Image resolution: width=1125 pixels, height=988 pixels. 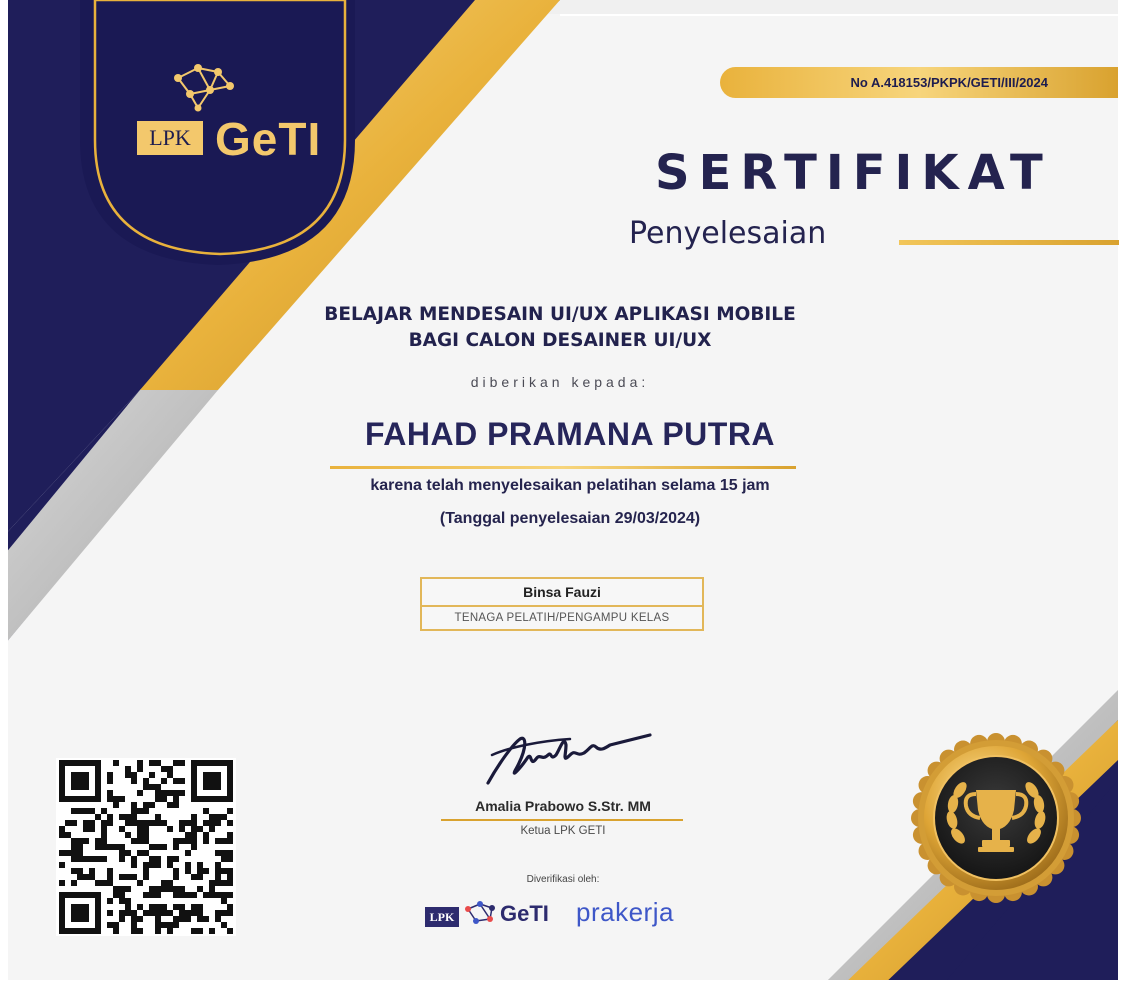 I want to click on certificate-title: SERTIFIKAT, so click(x=853, y=173).